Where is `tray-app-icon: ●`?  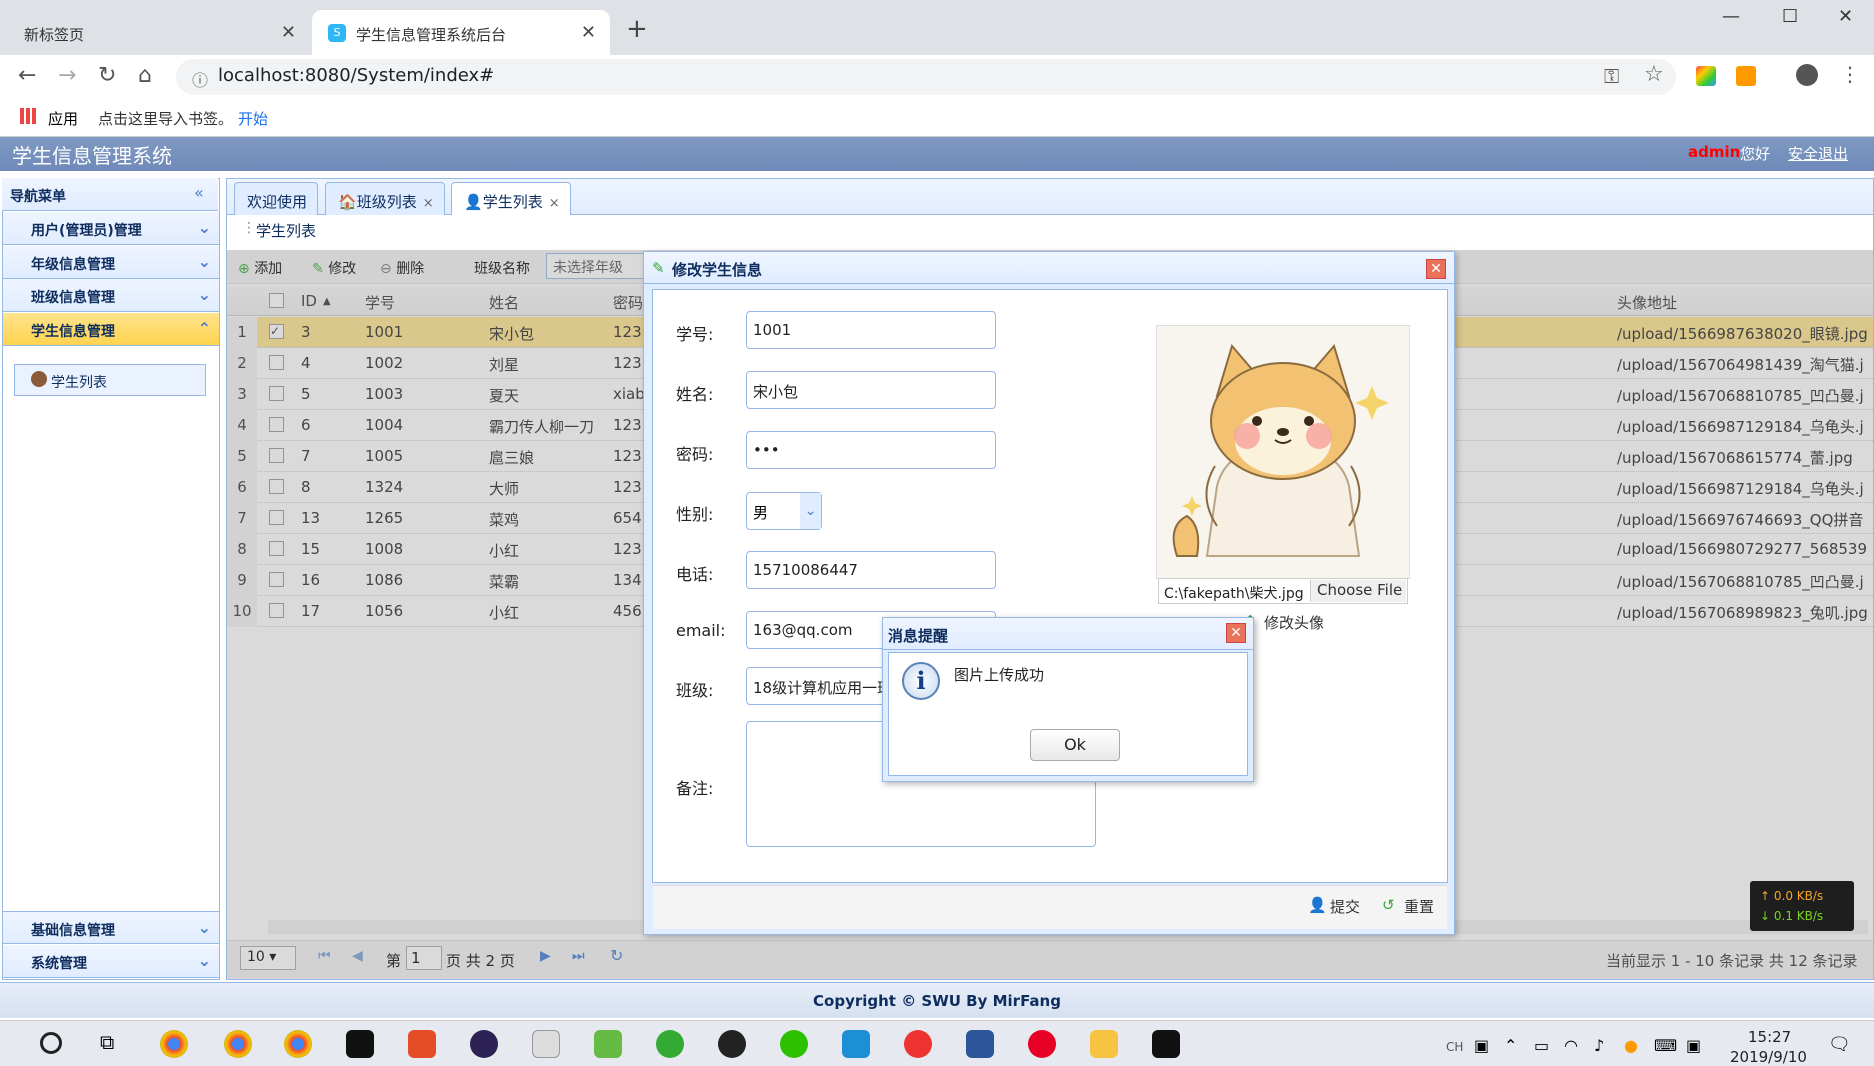
tray-app-icon: ● is located at coordinates (1631, 1045).